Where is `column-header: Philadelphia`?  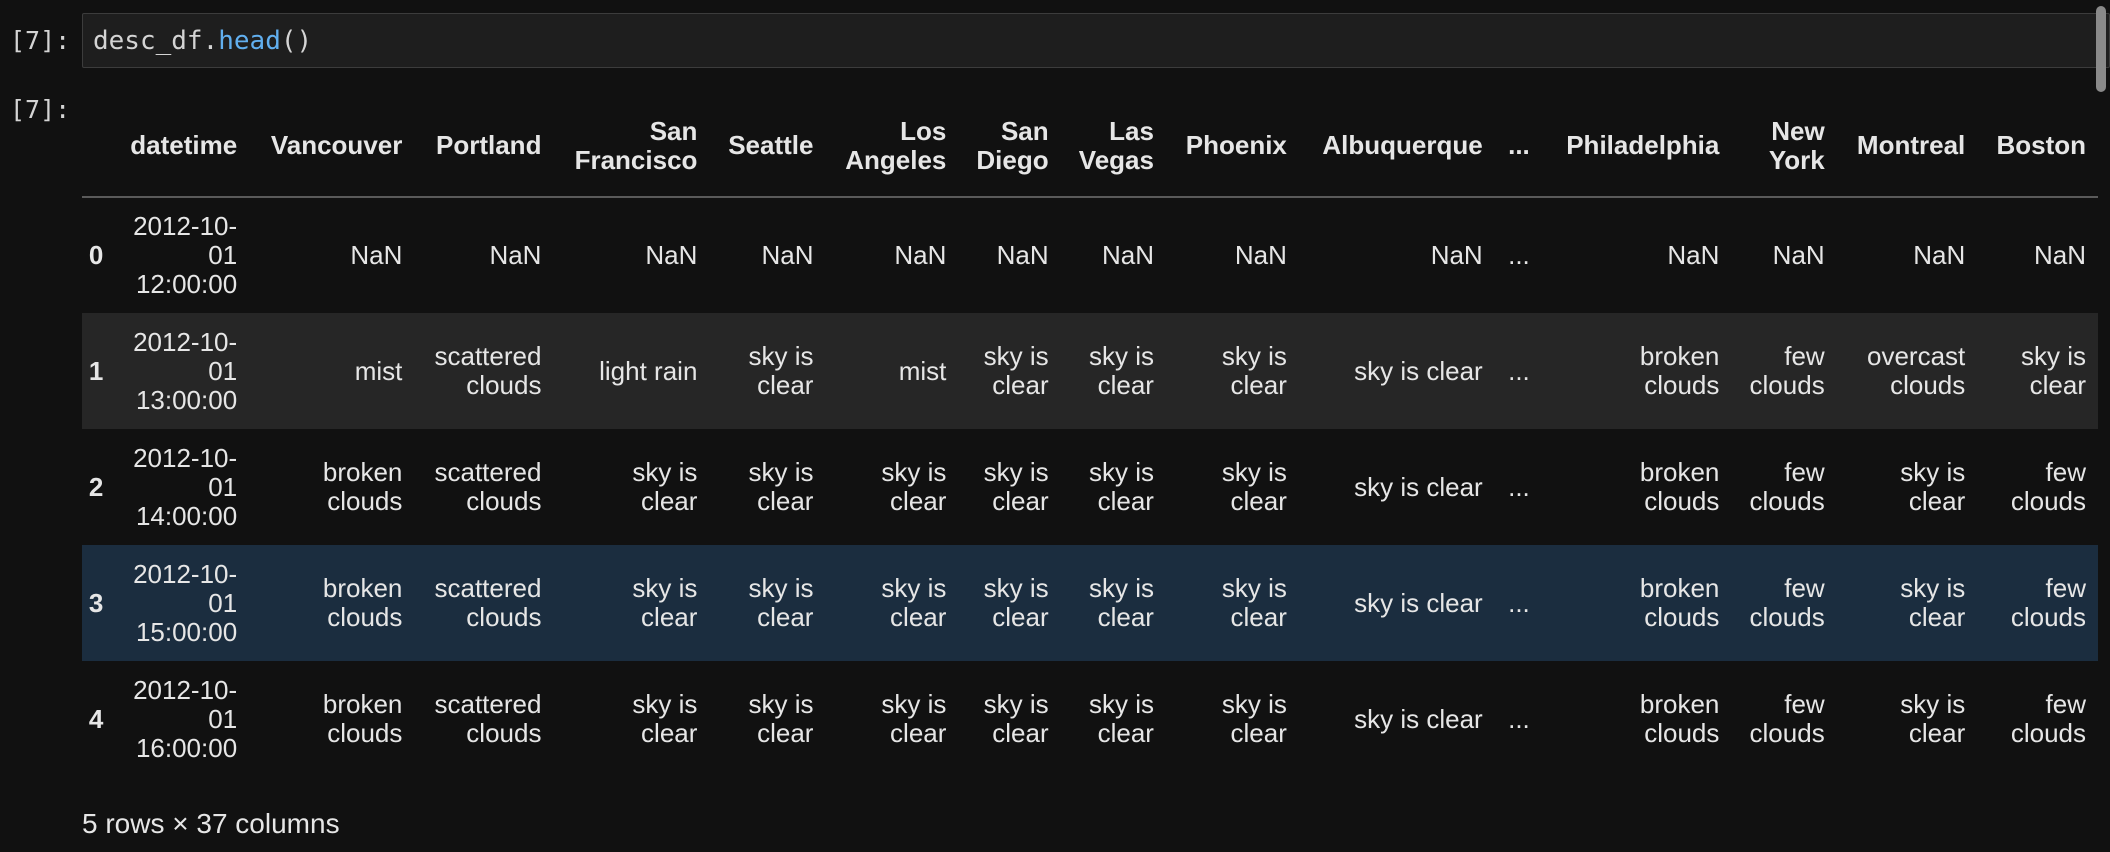
column-header: Philadelphia is located at coordinates (1637, 146).